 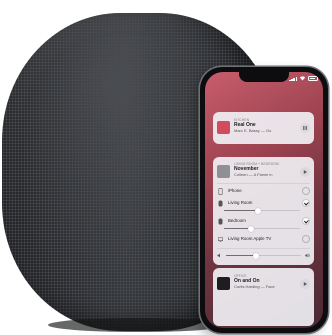 What do you see at coordinates (262, 228) in the screenshot?
I see `bedroom-volume-slider` at bounding box center [262, 228].